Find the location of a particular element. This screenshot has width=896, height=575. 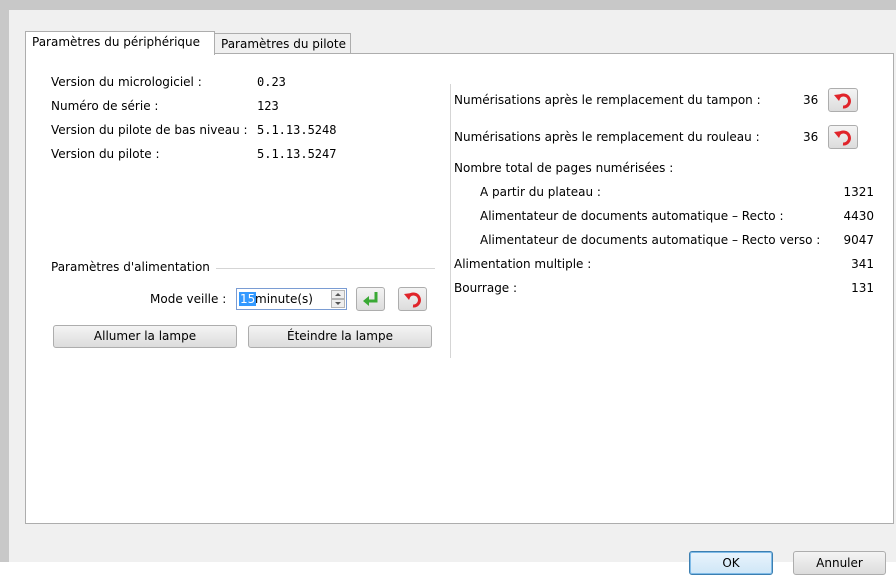

window-top-edge is located at coordinates (448, 5).